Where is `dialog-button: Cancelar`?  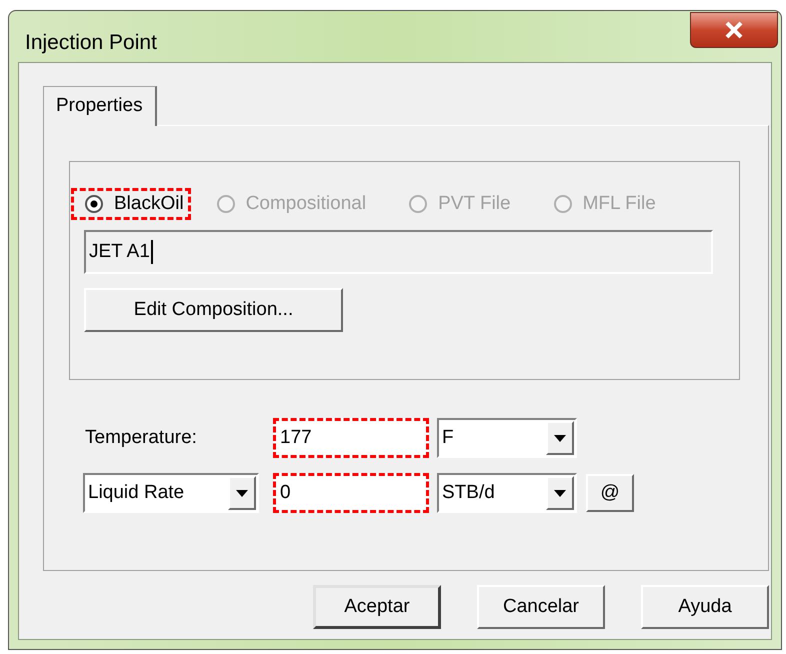 dialog-button: Cancelar is located at coordinates (541, 607).